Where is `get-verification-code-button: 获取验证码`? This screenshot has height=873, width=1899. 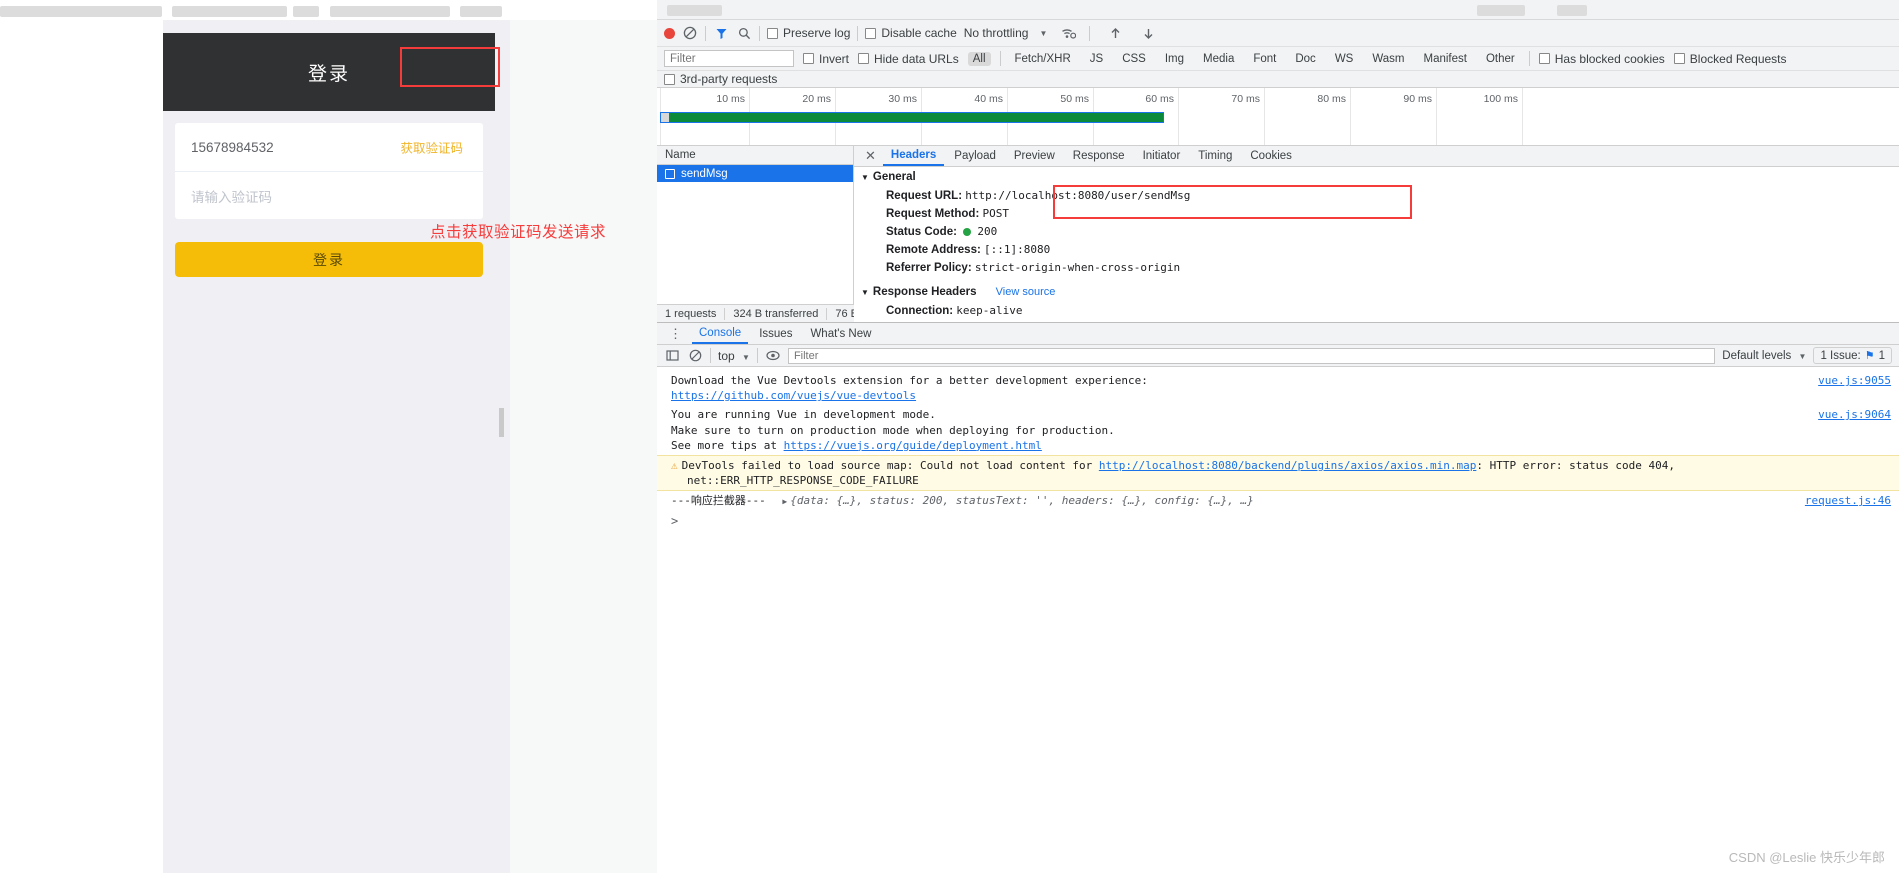 get-verification-code-button: 获取验证码 is located at coordinates (431, 147).